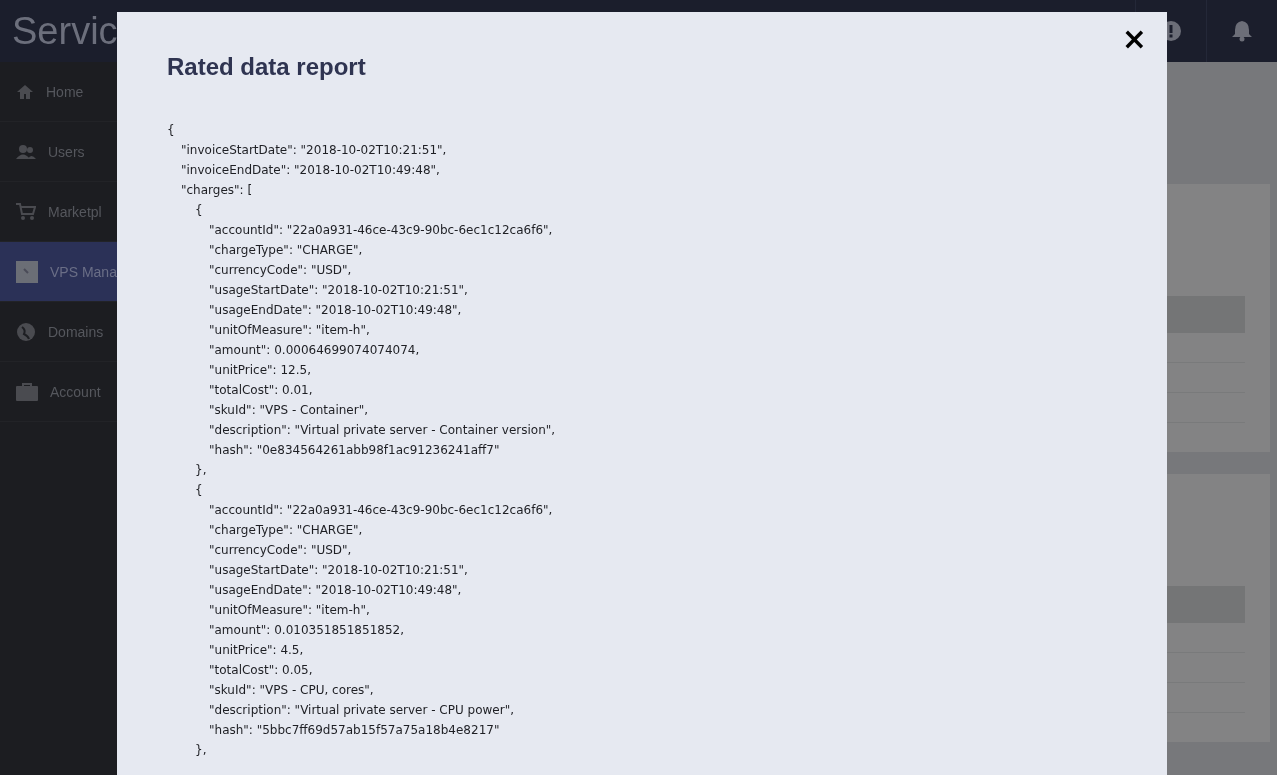  What do you see at coordinates (256, 650) in the screenshot?
I see `code-line: "unitPrice": 4.5,` at bounding box center [256, 650].